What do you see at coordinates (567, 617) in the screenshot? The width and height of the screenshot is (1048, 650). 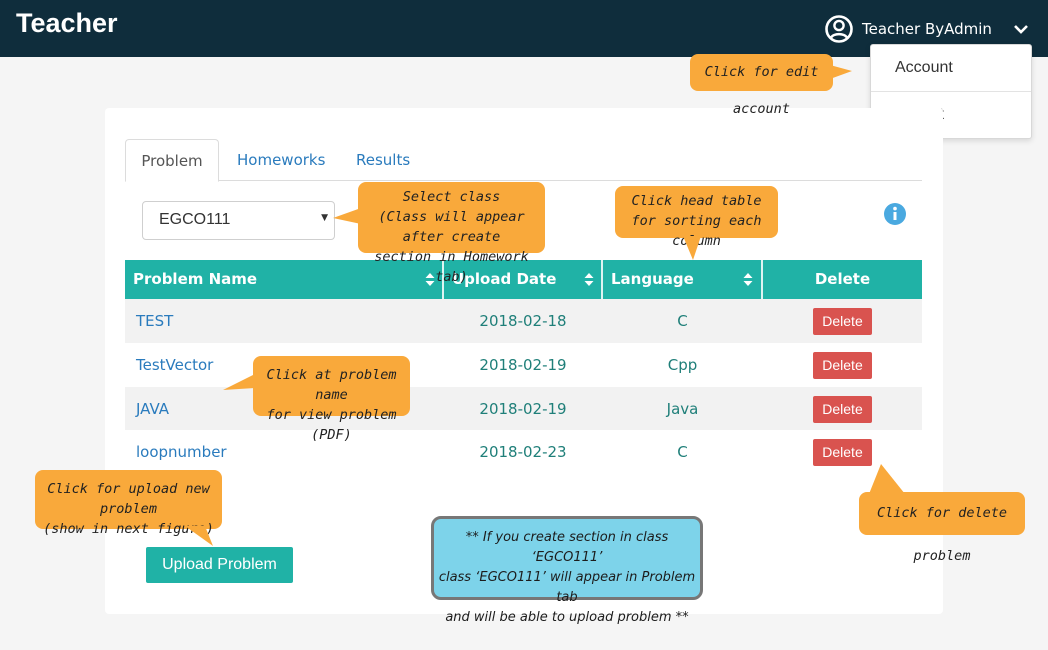 I see `info-note-line3: and will be able to upload problem **` at bounding box center [567, 617].